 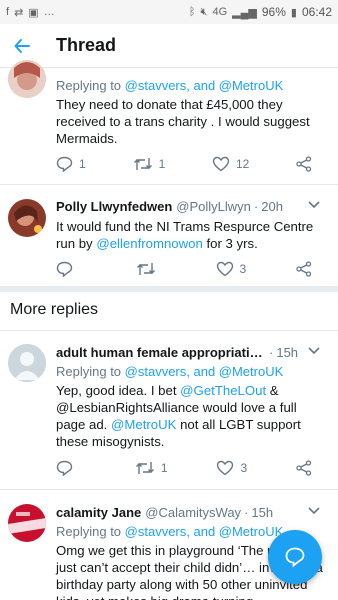 What do you see at coordinates (272, 206) in the screenshot?
I see `timestamp: 20h` at bounding box center [272, 206].